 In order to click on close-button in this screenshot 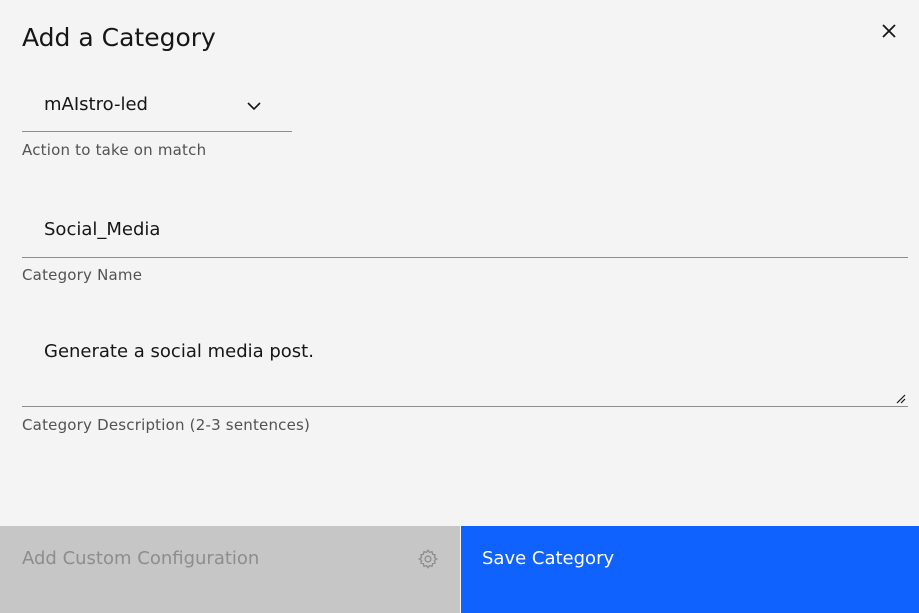, I will do `click(889, 31)`.